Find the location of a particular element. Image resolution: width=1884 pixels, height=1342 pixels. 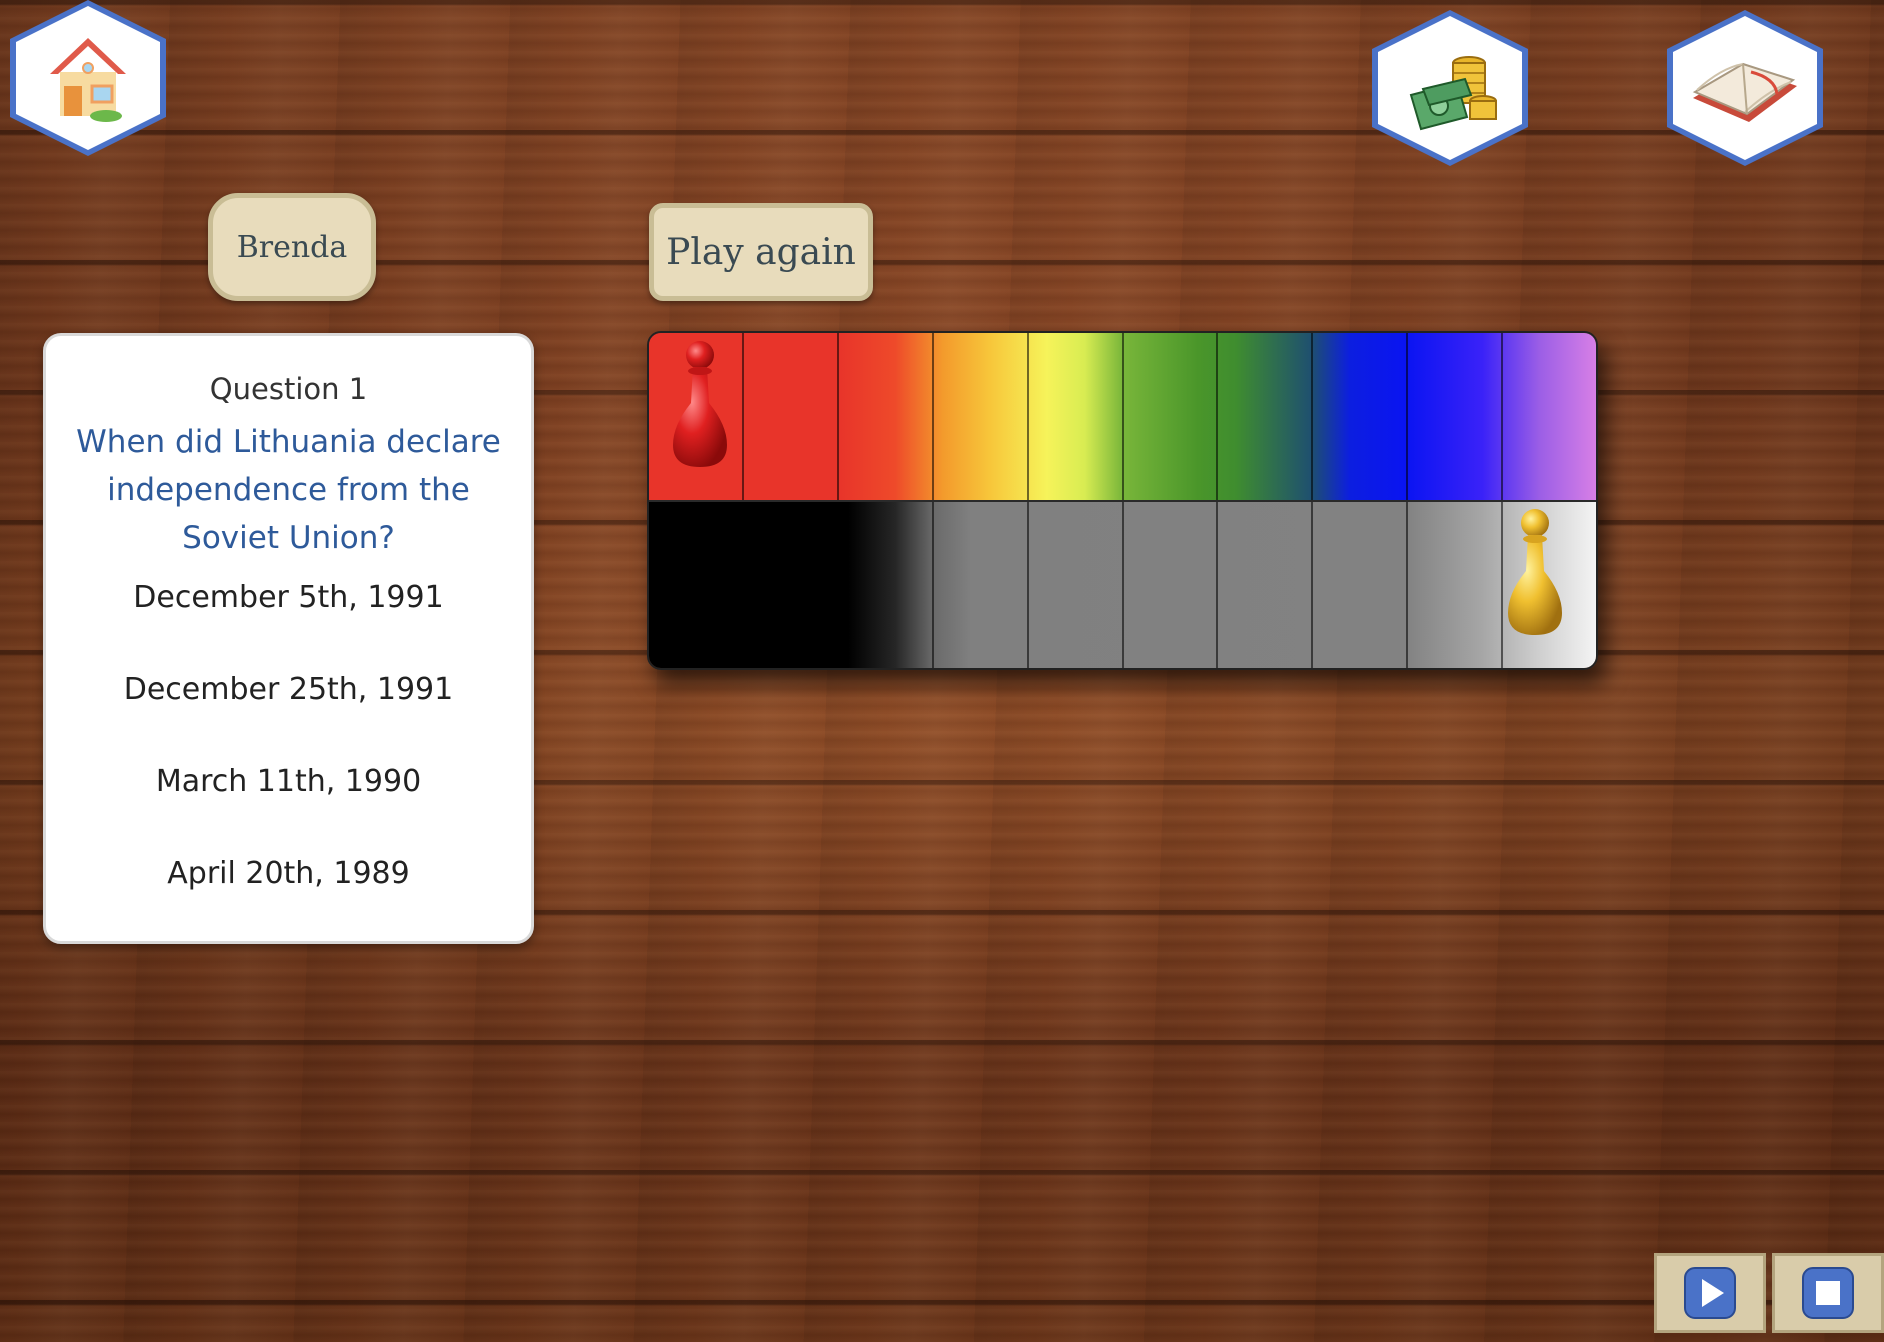

red-pawn-piece is located at coordinates (700, 402).